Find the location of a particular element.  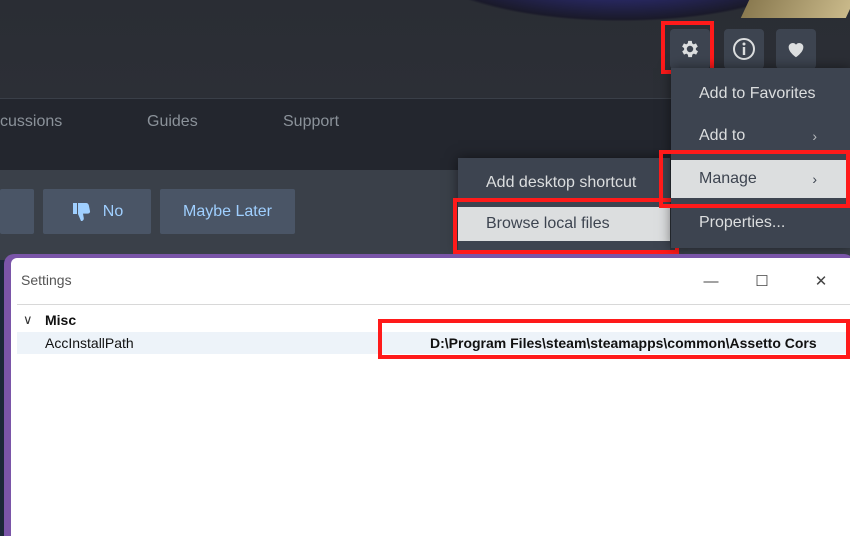

window-title: Settings is located at coordinates (46, 280).